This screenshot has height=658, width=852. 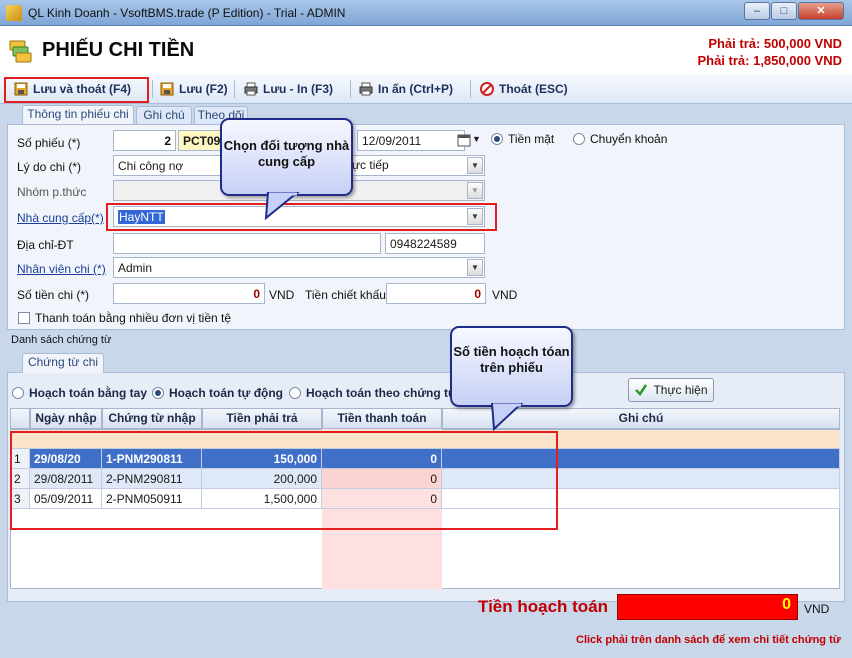 I want to click on section-label: Danh sách chứng từ, so click(x=61, y=340).